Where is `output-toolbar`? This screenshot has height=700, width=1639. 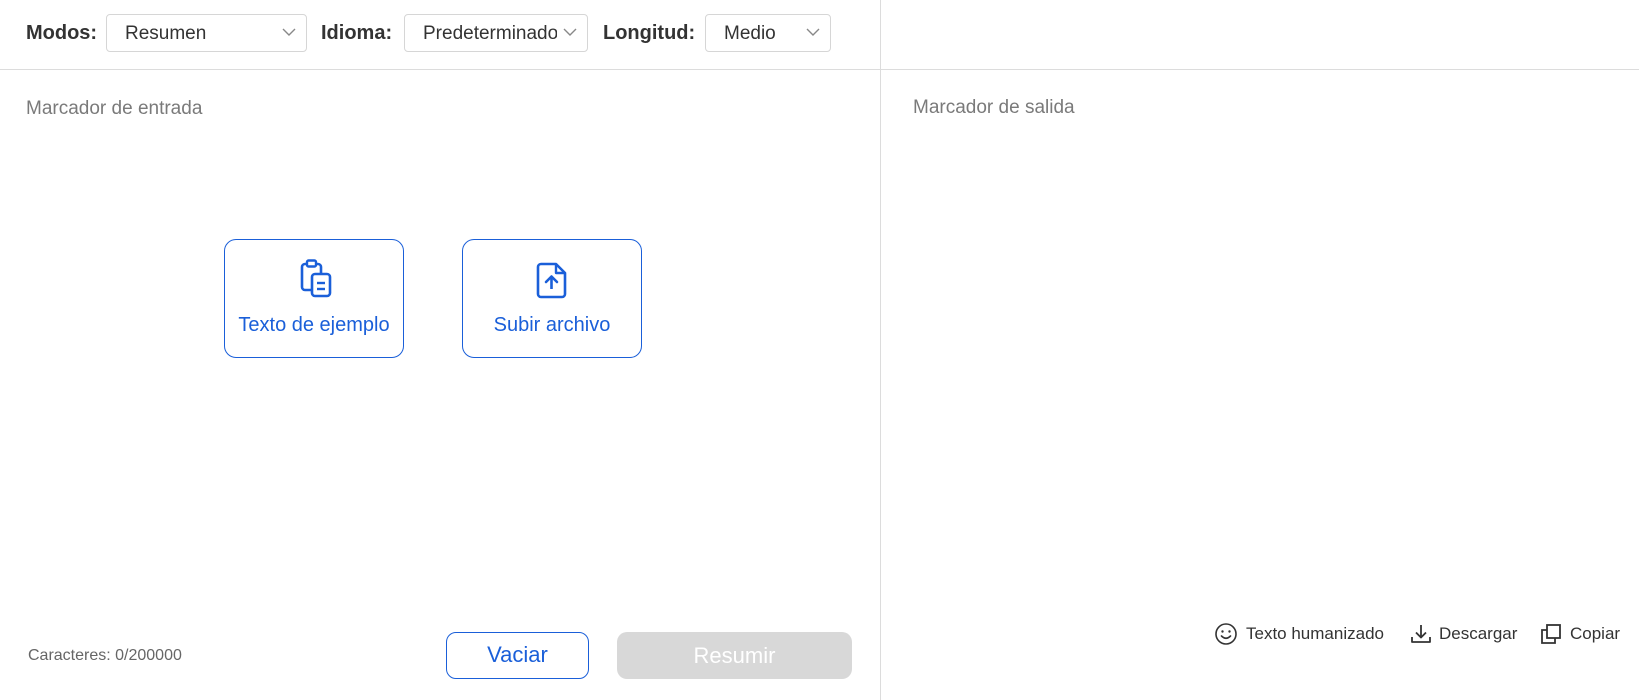 output-toolbar is located at coordinates (1260, 35).